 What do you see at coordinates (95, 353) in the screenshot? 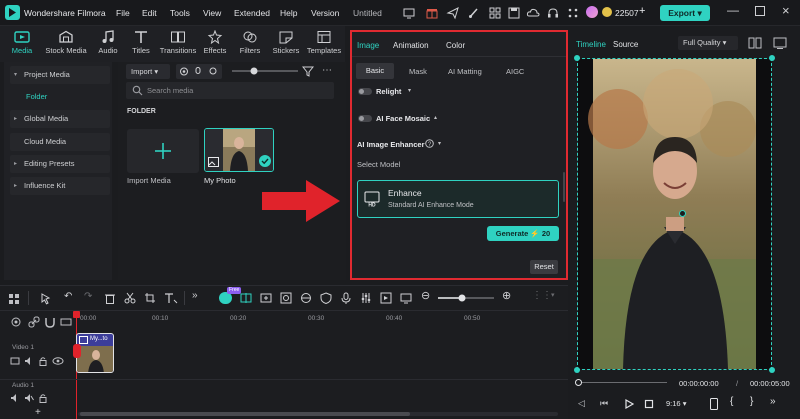
I see `timeline-clip-my-photo: My...to` at bounding box center [95, 353].